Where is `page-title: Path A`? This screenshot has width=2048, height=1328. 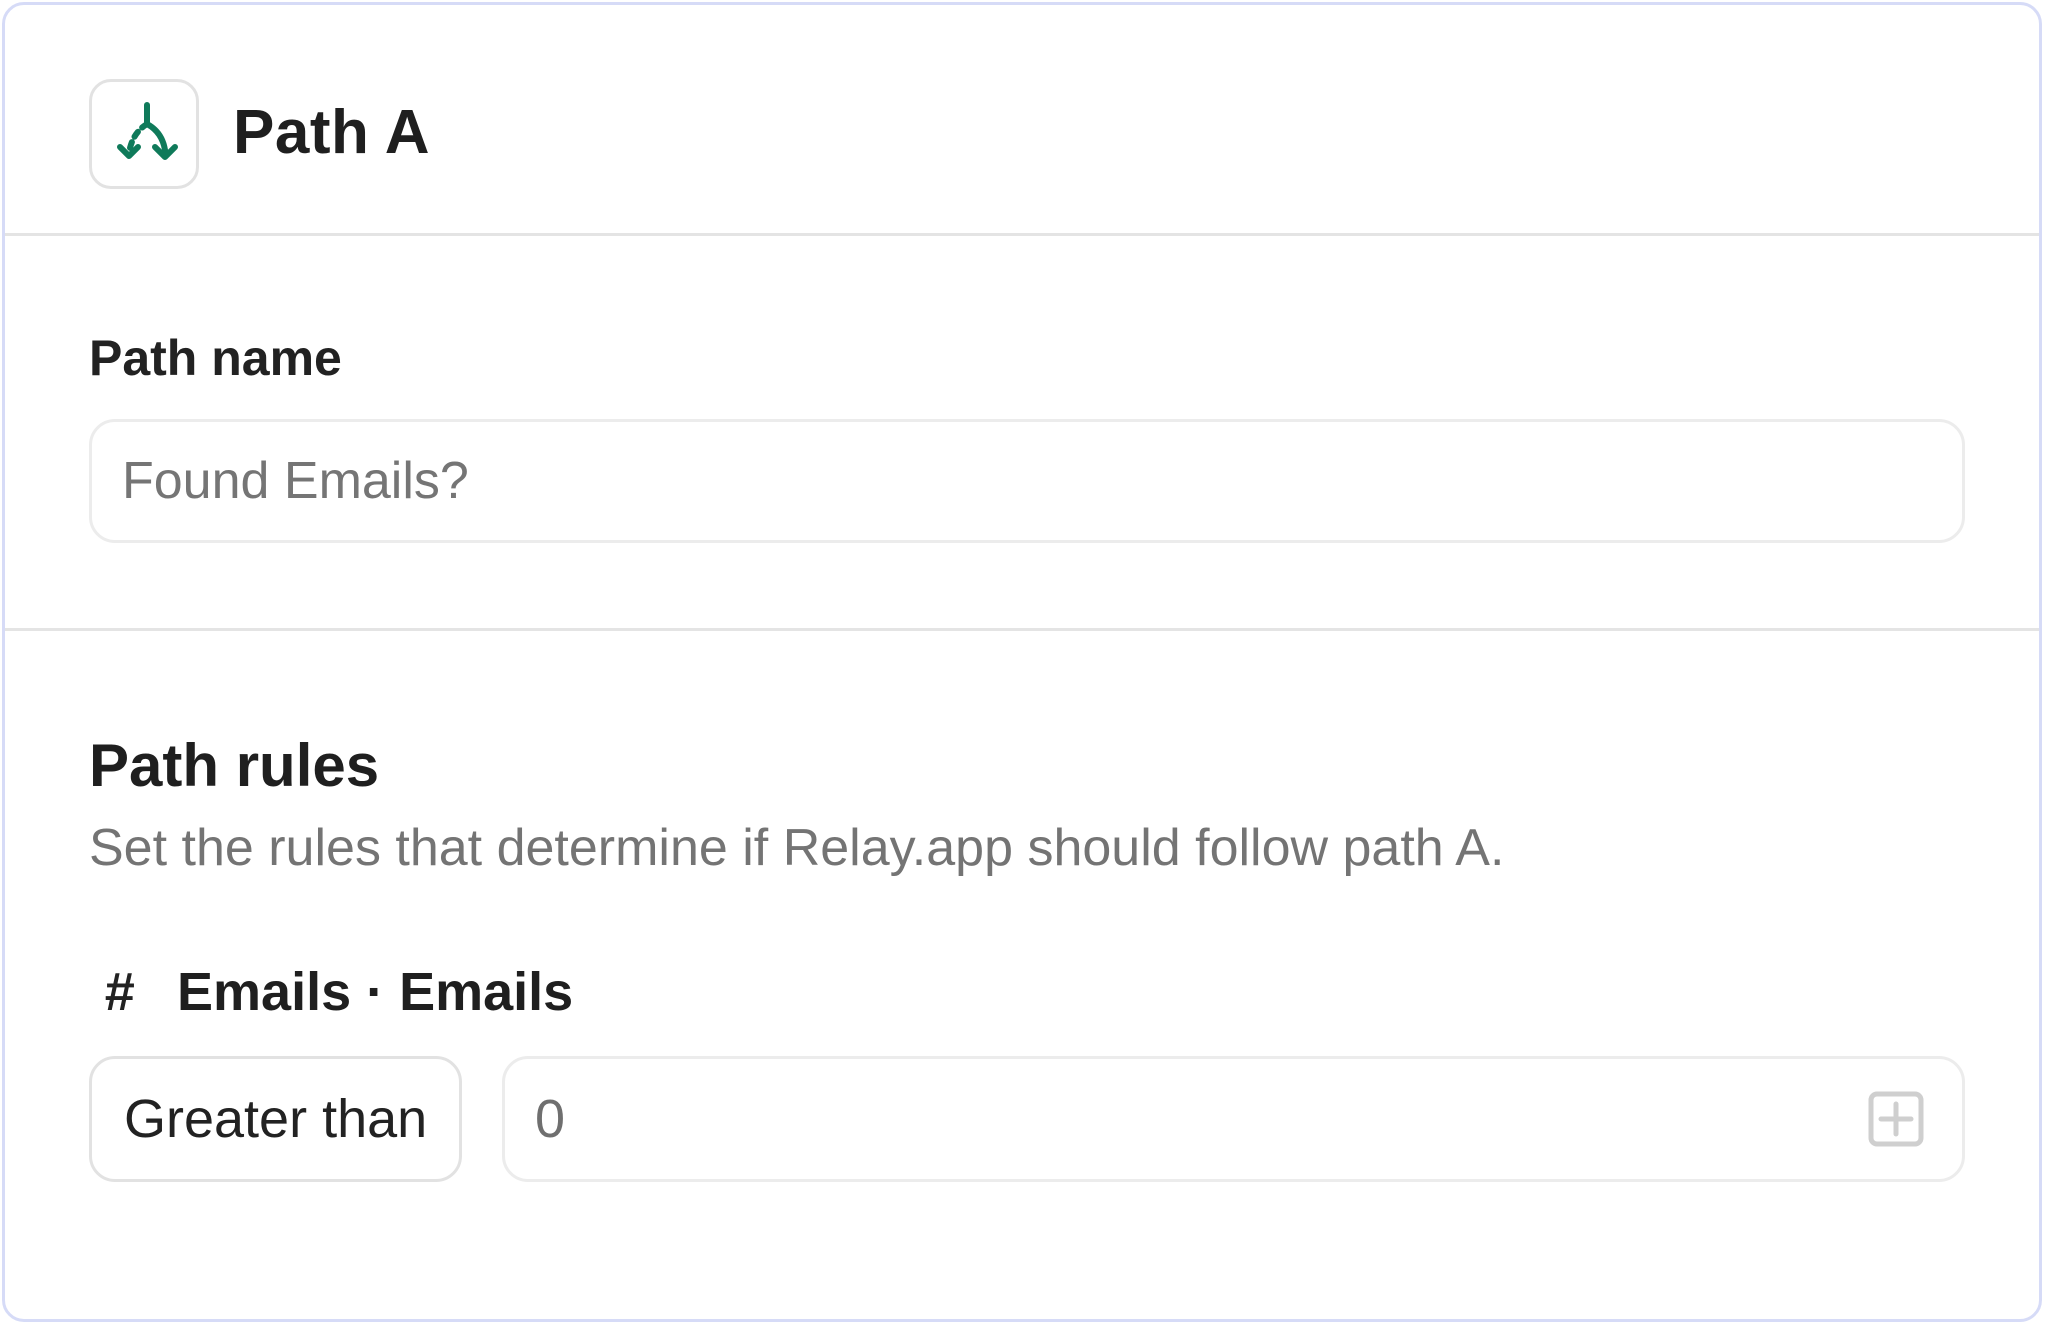
page-title: Path A is located at coordinates (332, 132).